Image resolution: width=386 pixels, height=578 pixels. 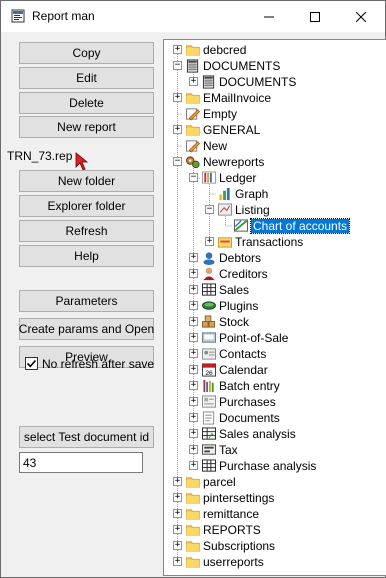 I want to click on tree-item: + pintersettings, so click(x=275, y=498).